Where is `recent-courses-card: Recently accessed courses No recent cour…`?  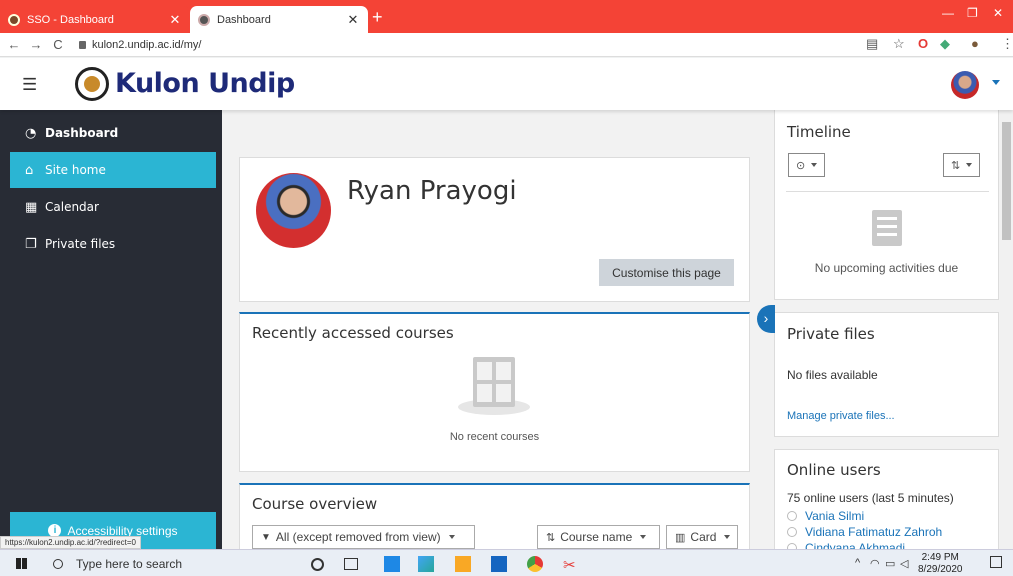
recent-courses-card: Recently accessed courses No recent cour… is located at coordinates (494, 392).